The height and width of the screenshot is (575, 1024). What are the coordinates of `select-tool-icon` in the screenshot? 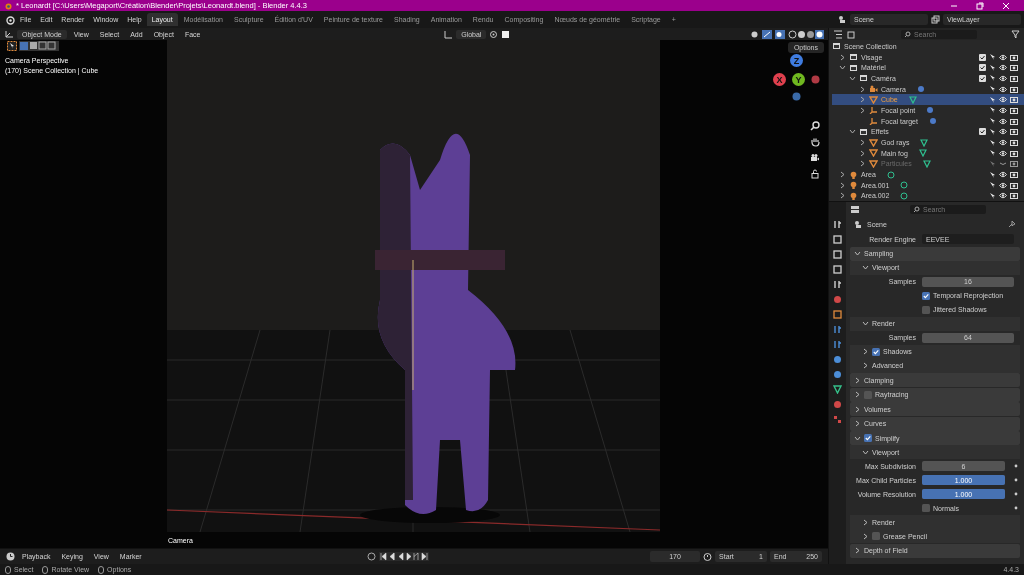 It's located at (12, 46).